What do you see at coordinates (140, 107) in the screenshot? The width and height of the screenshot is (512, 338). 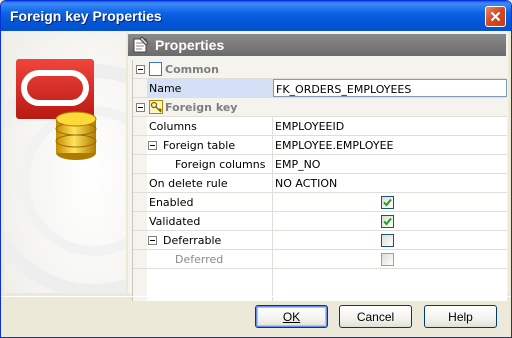 I see `collapse-foreign-key-toggle` at bounding box center [140, 107].